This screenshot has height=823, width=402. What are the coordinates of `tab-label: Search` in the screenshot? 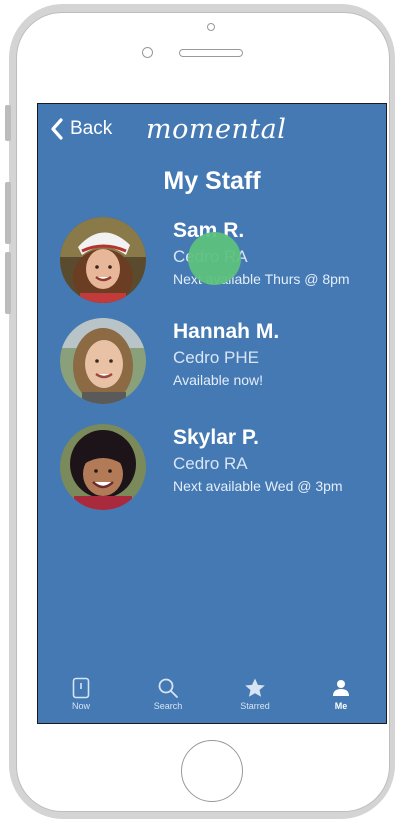 It's located at (168, 706).